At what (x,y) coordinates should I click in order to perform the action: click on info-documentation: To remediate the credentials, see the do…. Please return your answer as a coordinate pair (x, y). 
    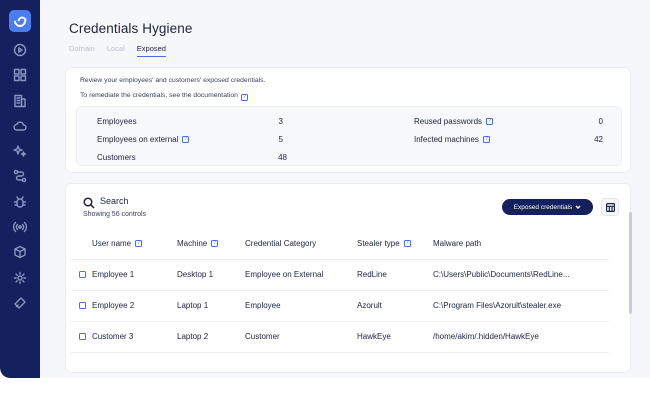
    Looking at the image, I should click on (164, 96).